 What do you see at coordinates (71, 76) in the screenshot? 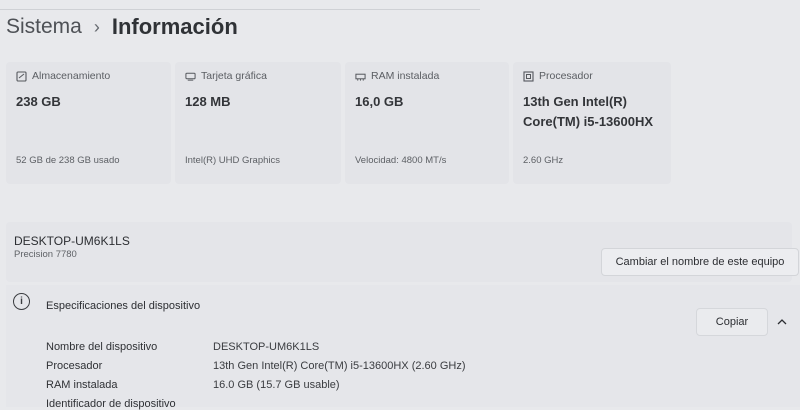
I see `storage-card-title: Almacenamiento` at bounding box center [71, 76].